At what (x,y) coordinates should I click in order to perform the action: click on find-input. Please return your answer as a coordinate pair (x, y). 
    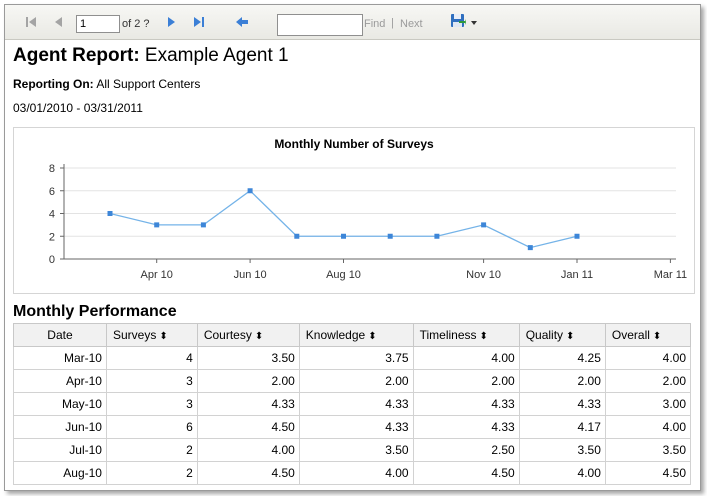
    Looking at the image, I should click on (320, 25).